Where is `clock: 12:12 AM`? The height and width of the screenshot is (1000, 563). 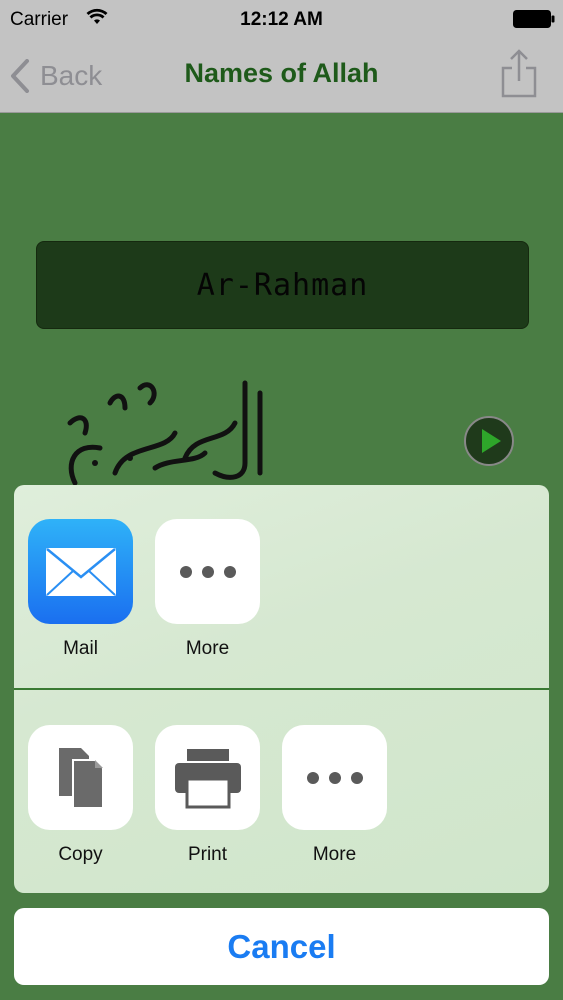 clock: 12:12 AM is located at coordinates (281, 19).